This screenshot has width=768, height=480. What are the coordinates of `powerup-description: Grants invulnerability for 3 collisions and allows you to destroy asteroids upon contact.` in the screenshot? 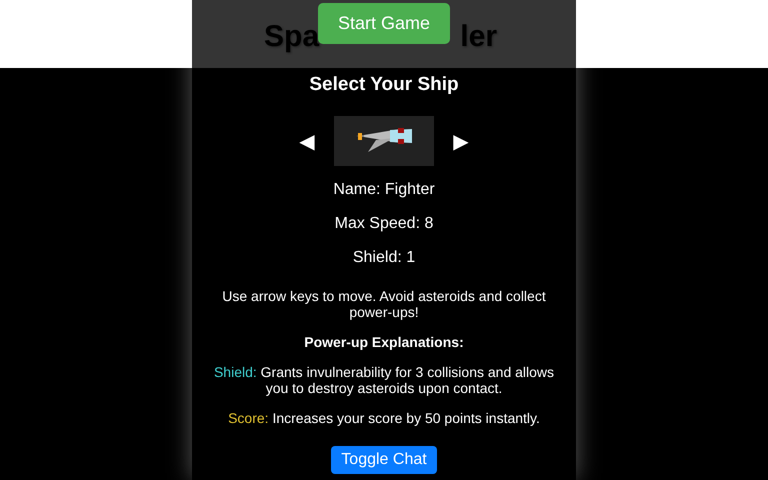 It's located at (407, 380).